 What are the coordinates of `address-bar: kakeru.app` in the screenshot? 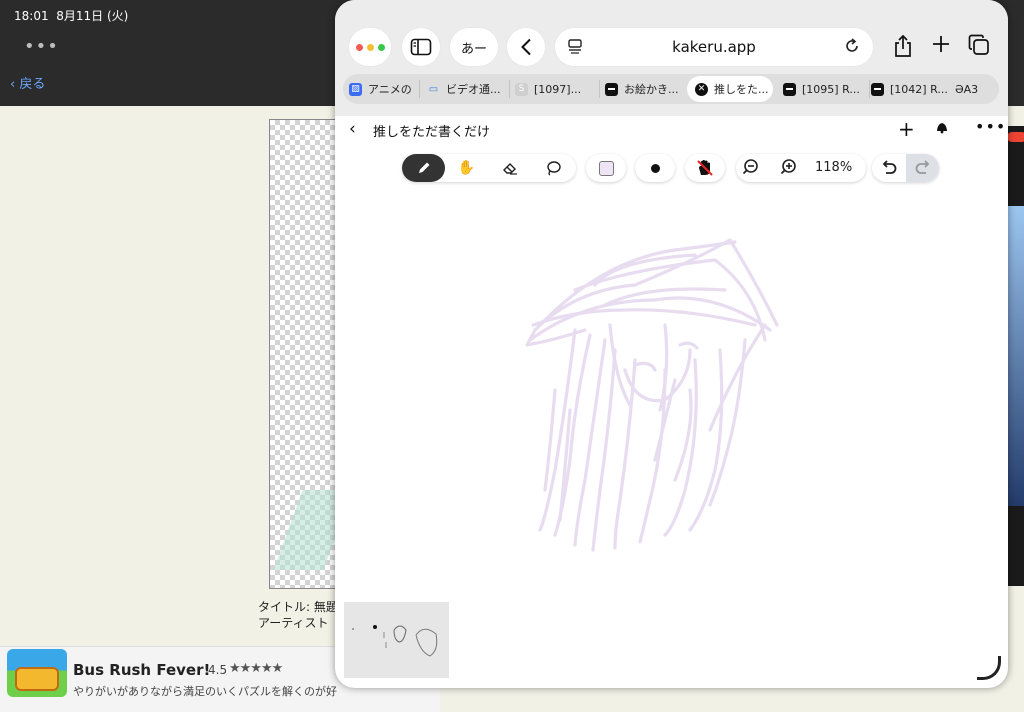 It's located at (714, 47).